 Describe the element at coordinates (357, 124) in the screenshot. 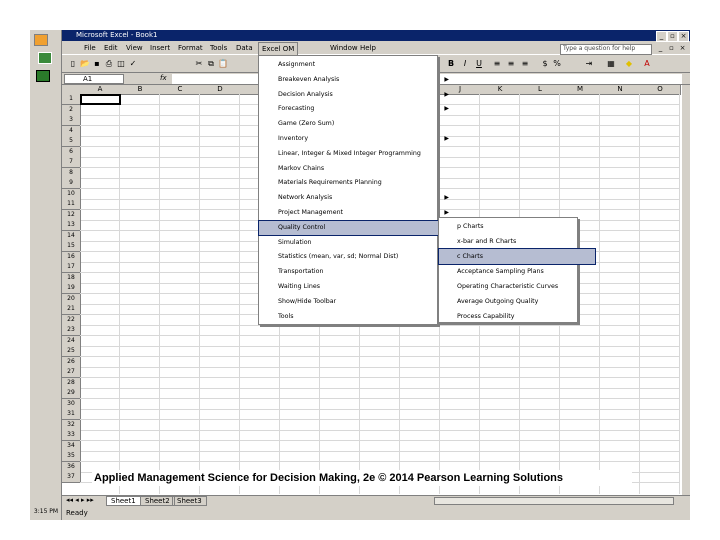

I see `menu-item: Game (Zero Sum)` at that location.